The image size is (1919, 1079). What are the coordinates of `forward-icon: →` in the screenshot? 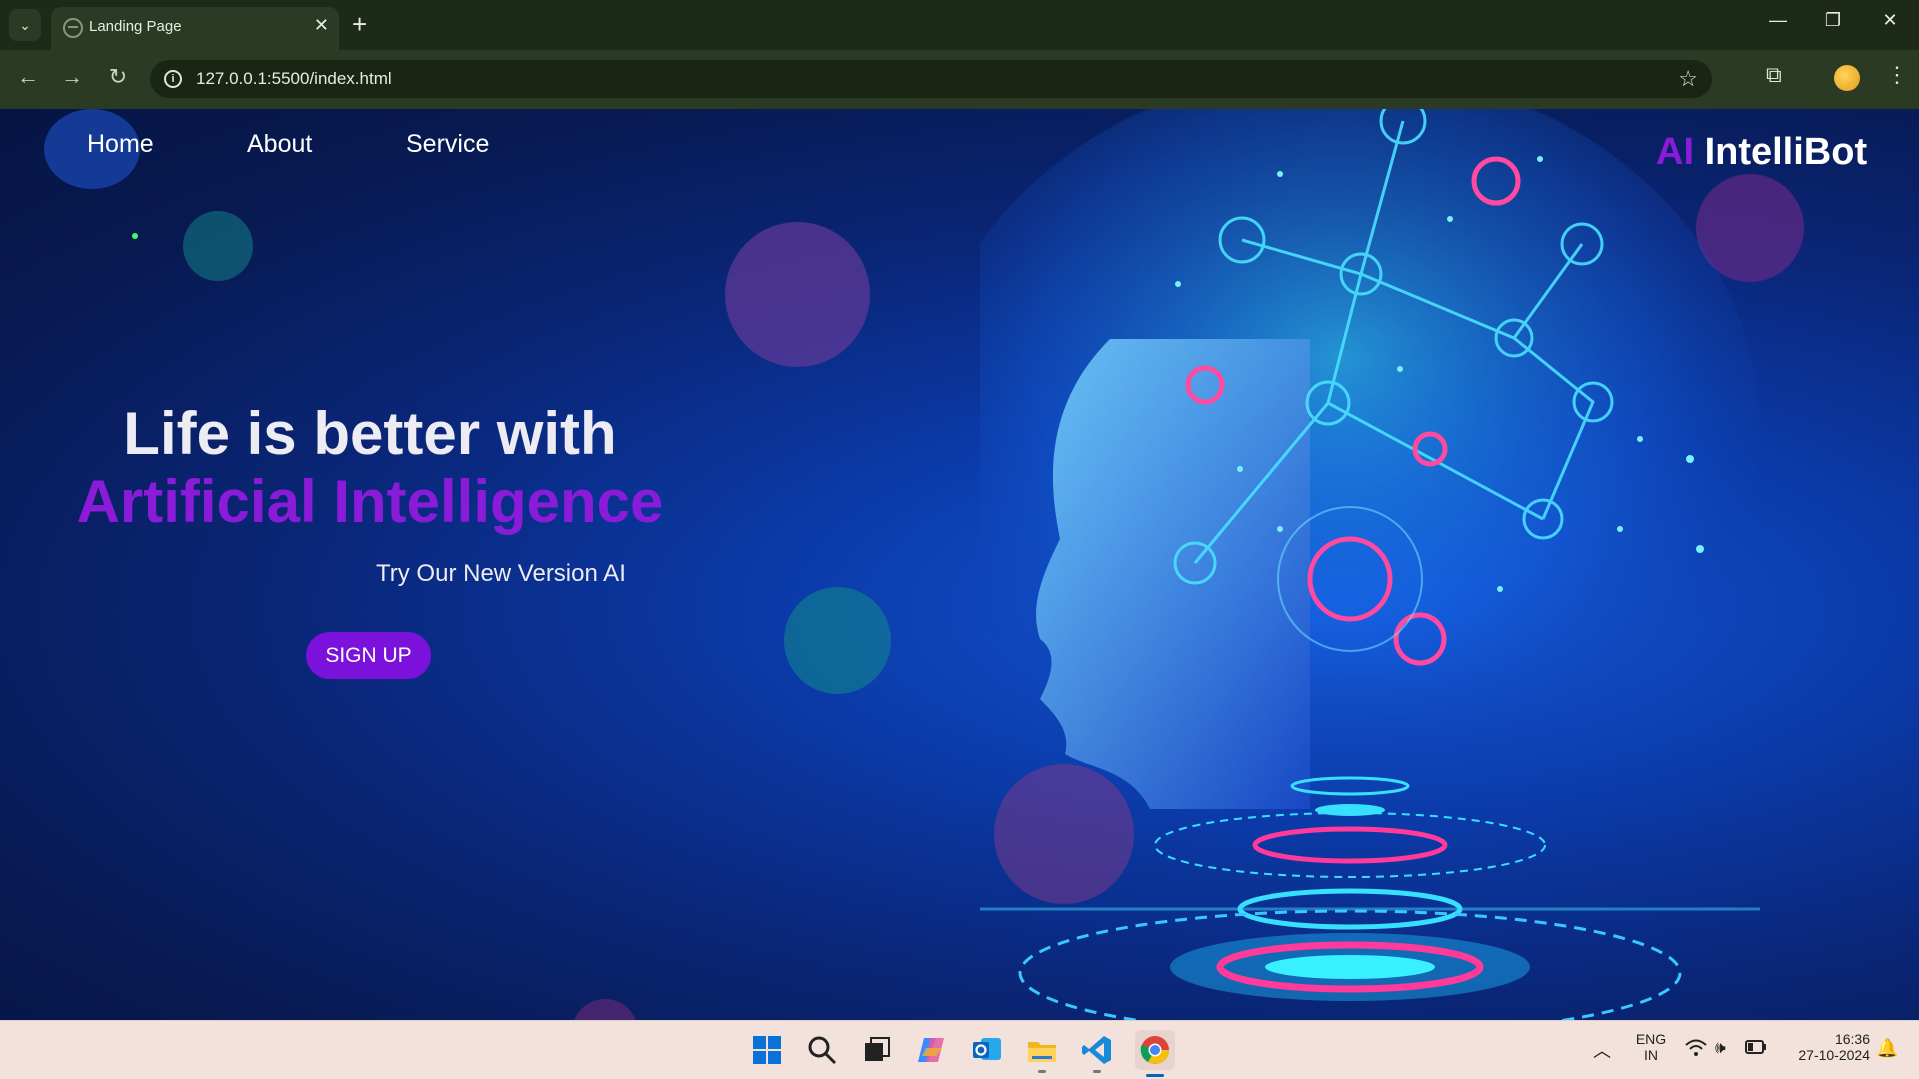 It's located at (72, 77).